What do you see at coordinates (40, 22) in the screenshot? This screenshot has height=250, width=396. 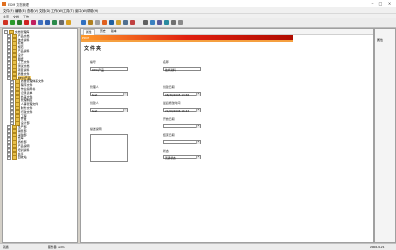 I see `copy-icon` at bounding box center [40, 22].